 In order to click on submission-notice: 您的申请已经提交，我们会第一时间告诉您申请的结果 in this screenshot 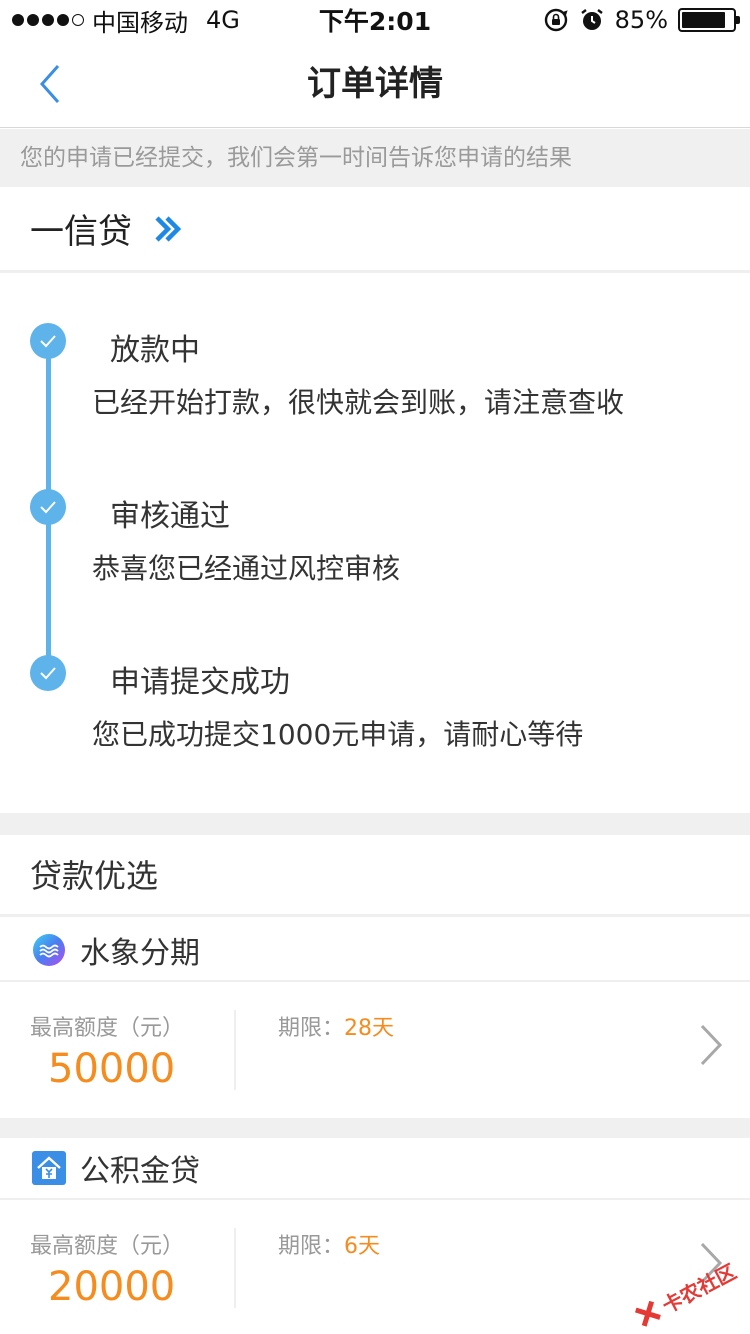, I will do `click(375, 158)`.